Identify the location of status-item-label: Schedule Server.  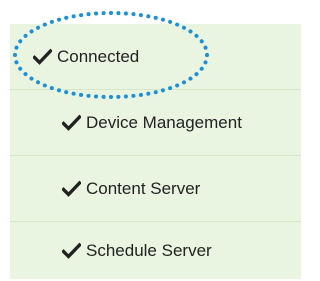
(149, 250).